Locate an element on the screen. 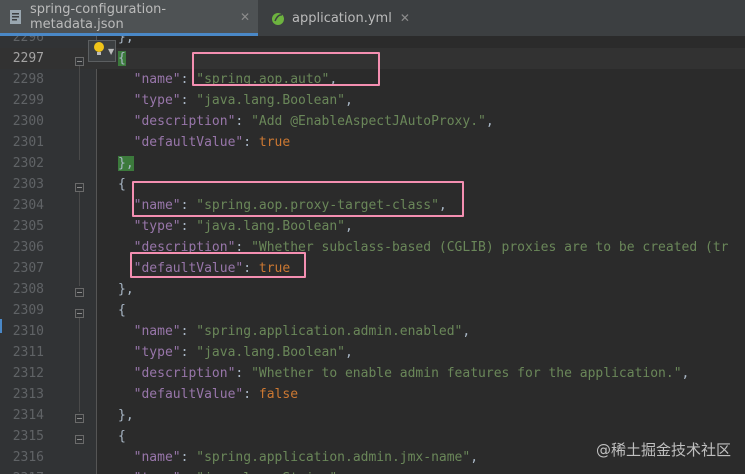 The height and width of the screenshot is (474, 745). code-token: true is located at coordinates (274, 142).